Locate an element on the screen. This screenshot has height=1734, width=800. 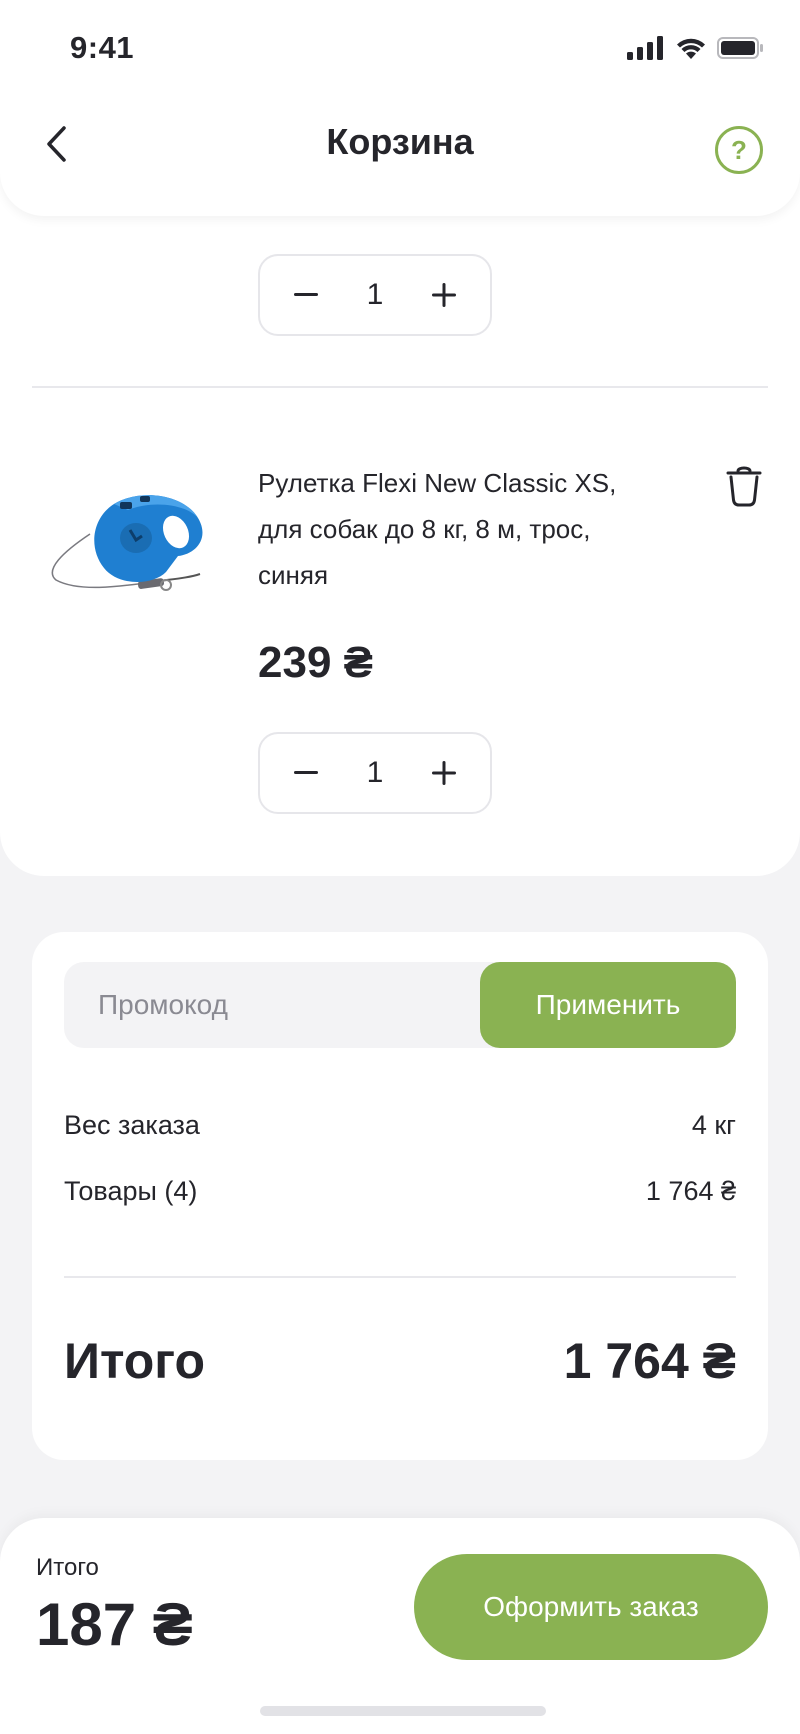
total-row: Итого 1 764 ₴ is located at coordinates (400, 1361).